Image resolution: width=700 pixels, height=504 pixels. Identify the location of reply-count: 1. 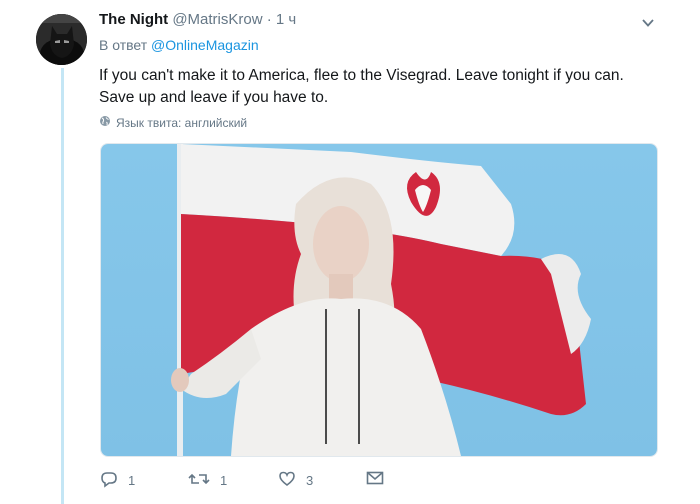
(132, 480).